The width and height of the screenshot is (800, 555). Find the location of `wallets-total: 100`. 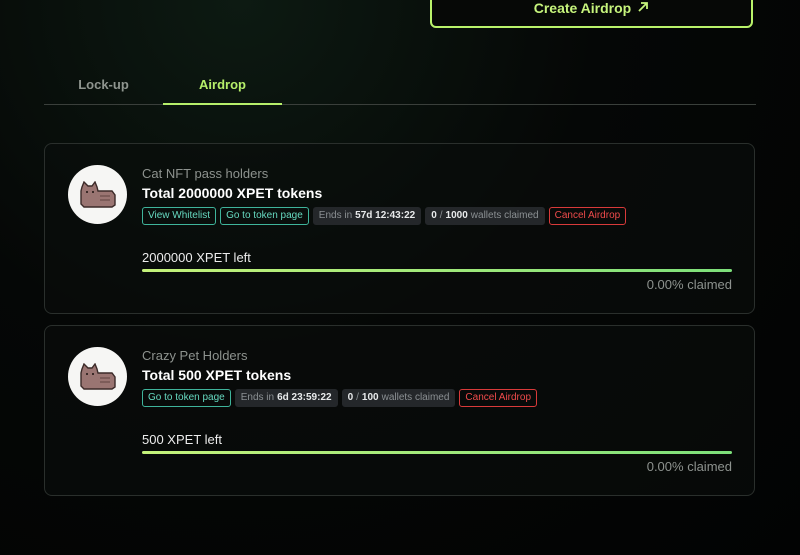

wallets-total: 100 is located at coordinates (370, 397).